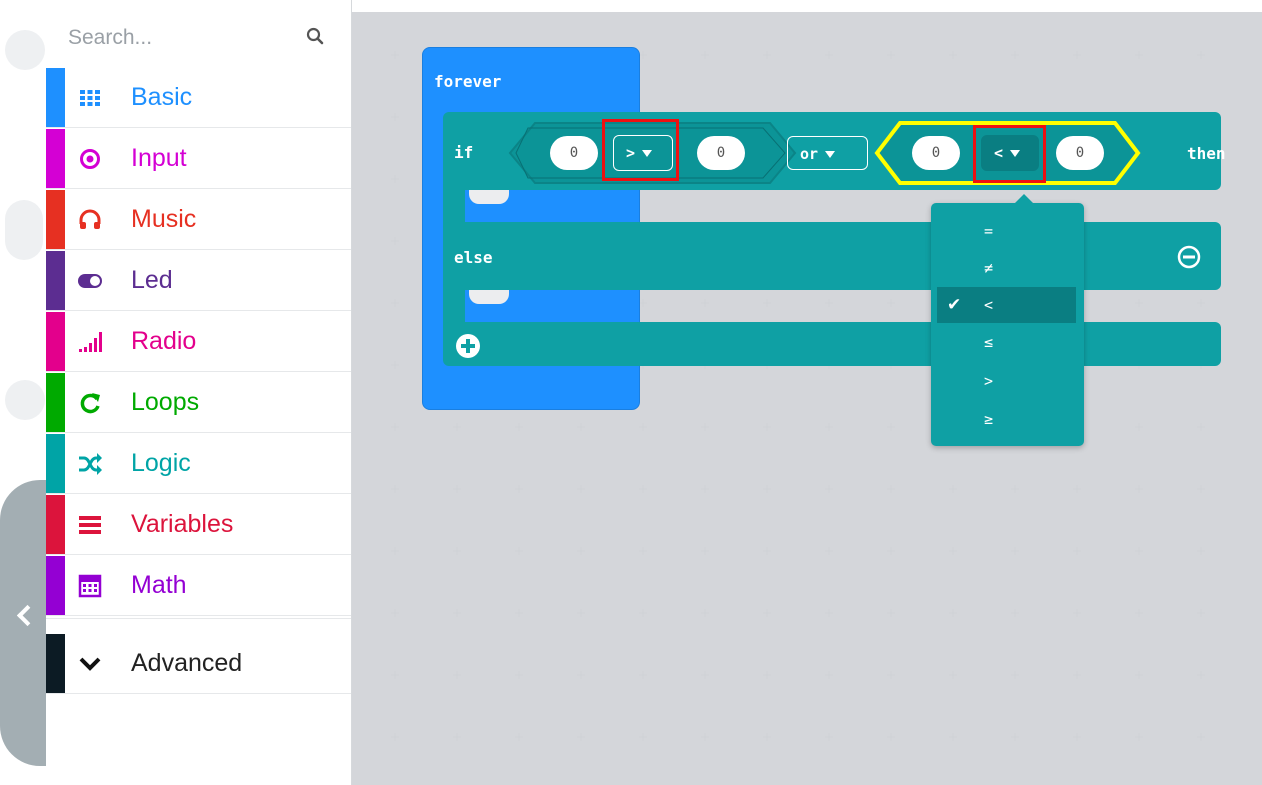 Image resolution: width=1262 pixels, height=785 pixels. I want to click on collapse-simulator-button, so click(23, 623).